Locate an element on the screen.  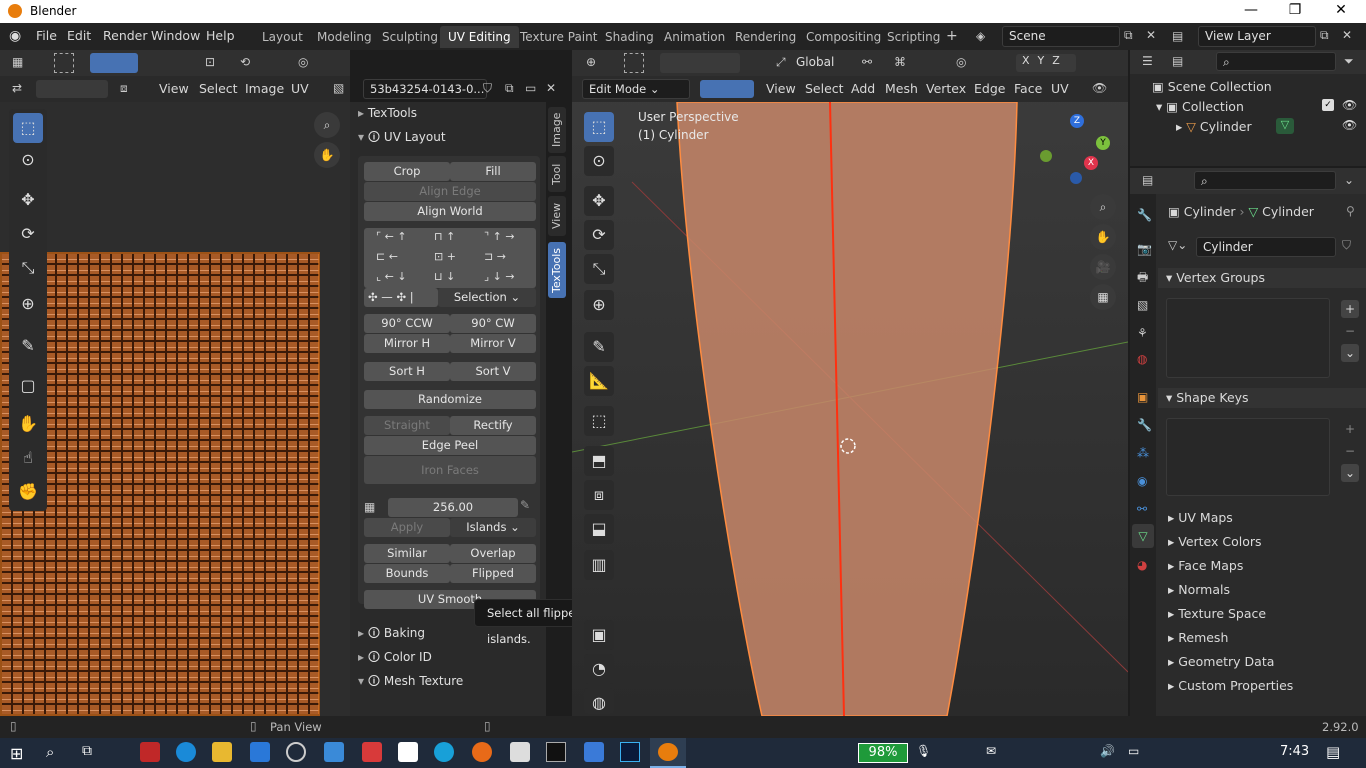
geometry-data-panel: ▸ Geometry Data is located at coordinates (1221, 661).